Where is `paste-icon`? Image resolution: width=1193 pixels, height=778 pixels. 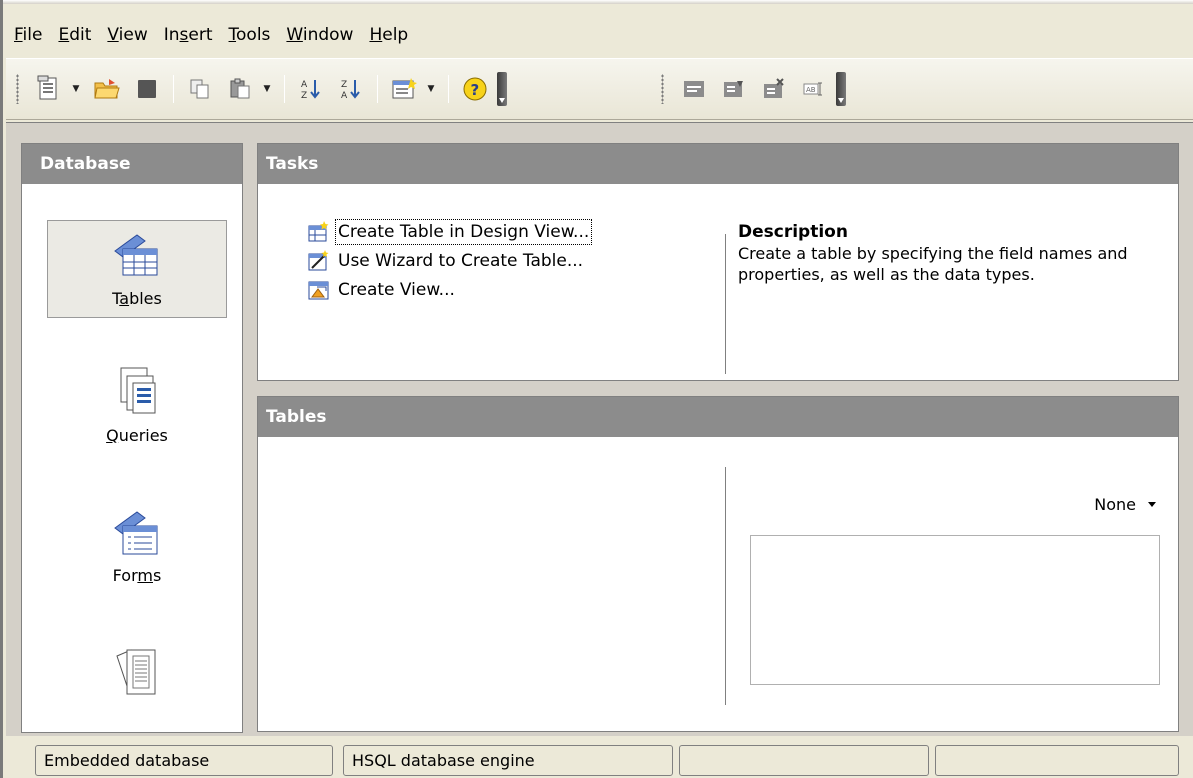
paste-icon is located at coordinates (240, 89).